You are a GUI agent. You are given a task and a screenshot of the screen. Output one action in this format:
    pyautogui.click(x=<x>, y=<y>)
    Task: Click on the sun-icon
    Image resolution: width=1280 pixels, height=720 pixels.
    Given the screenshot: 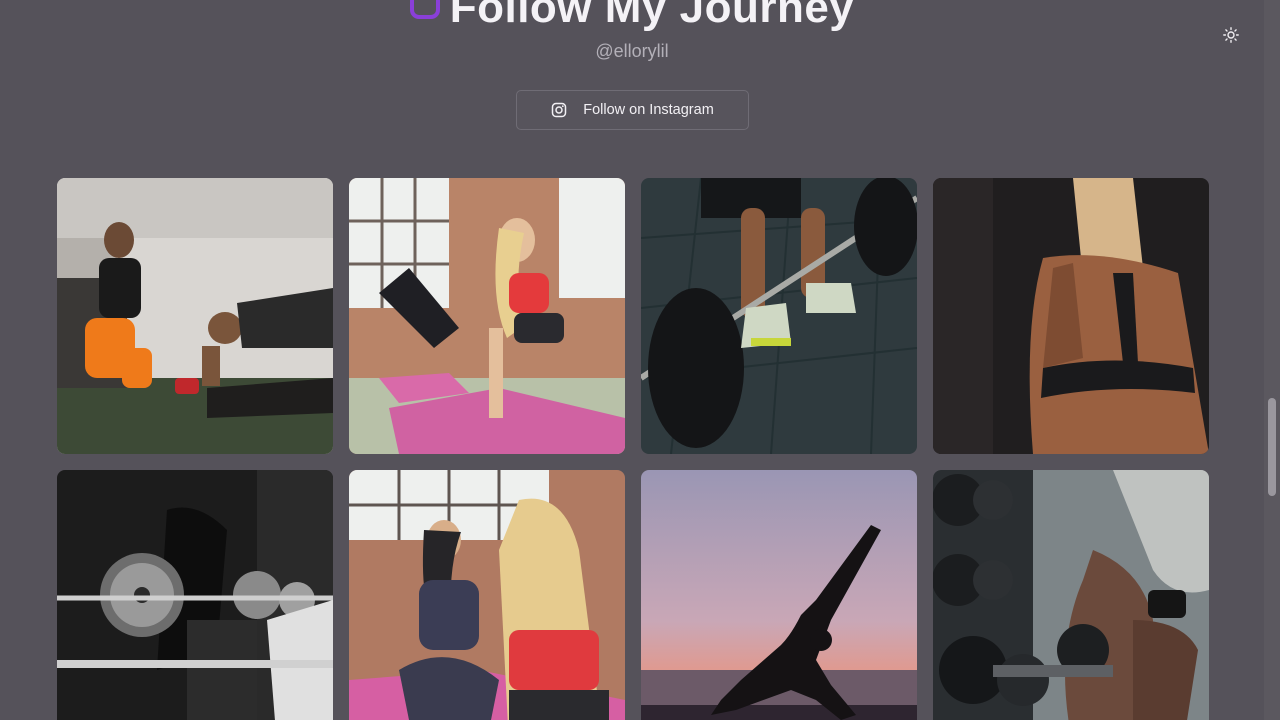 What is the action you would take?
    pyautogui.click(x=1231, y=35)
    